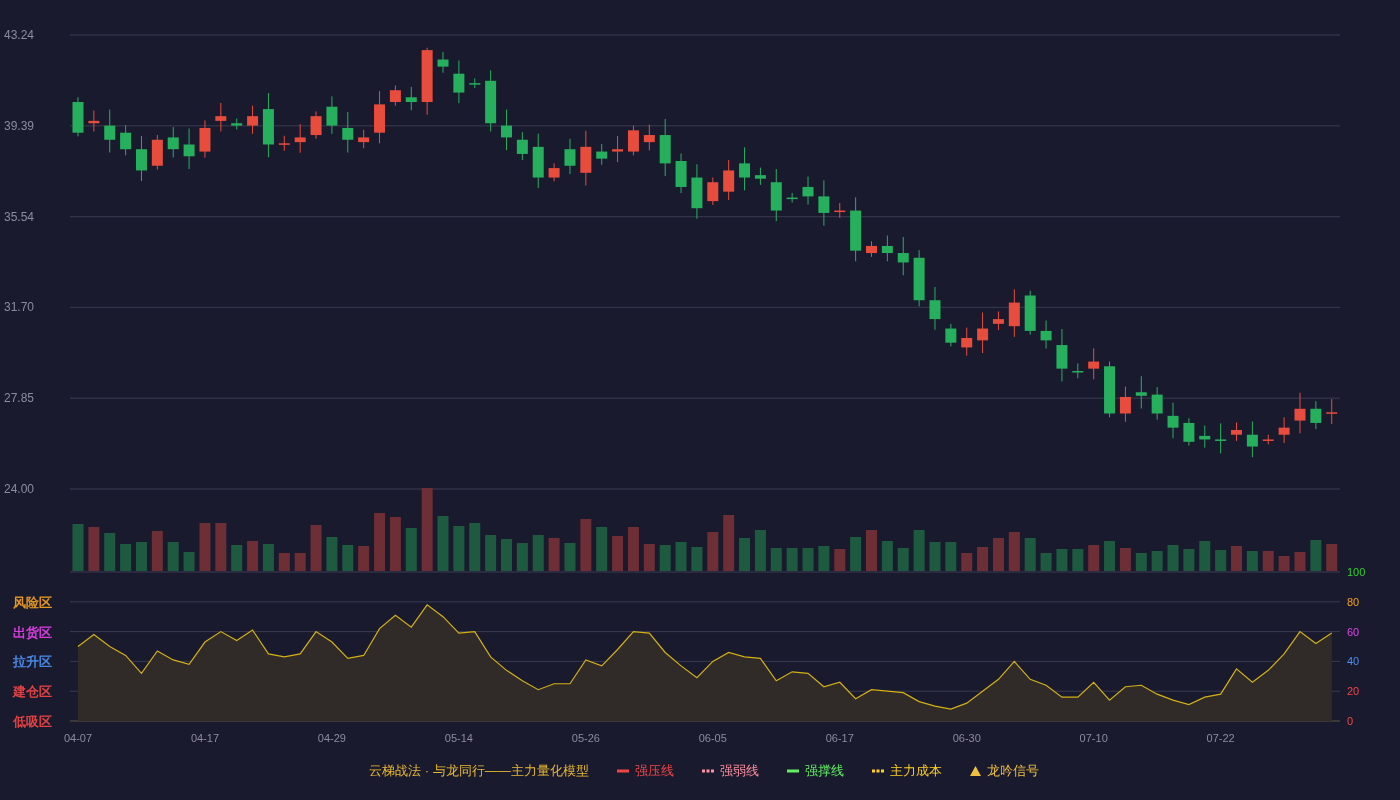 The height and width of the screenshot is (800, 1400). What do you see at coordinates (1012, 771) in the screenshot?
I see `legend-label: 龙吟信号` at bounding box center [1012, 771].